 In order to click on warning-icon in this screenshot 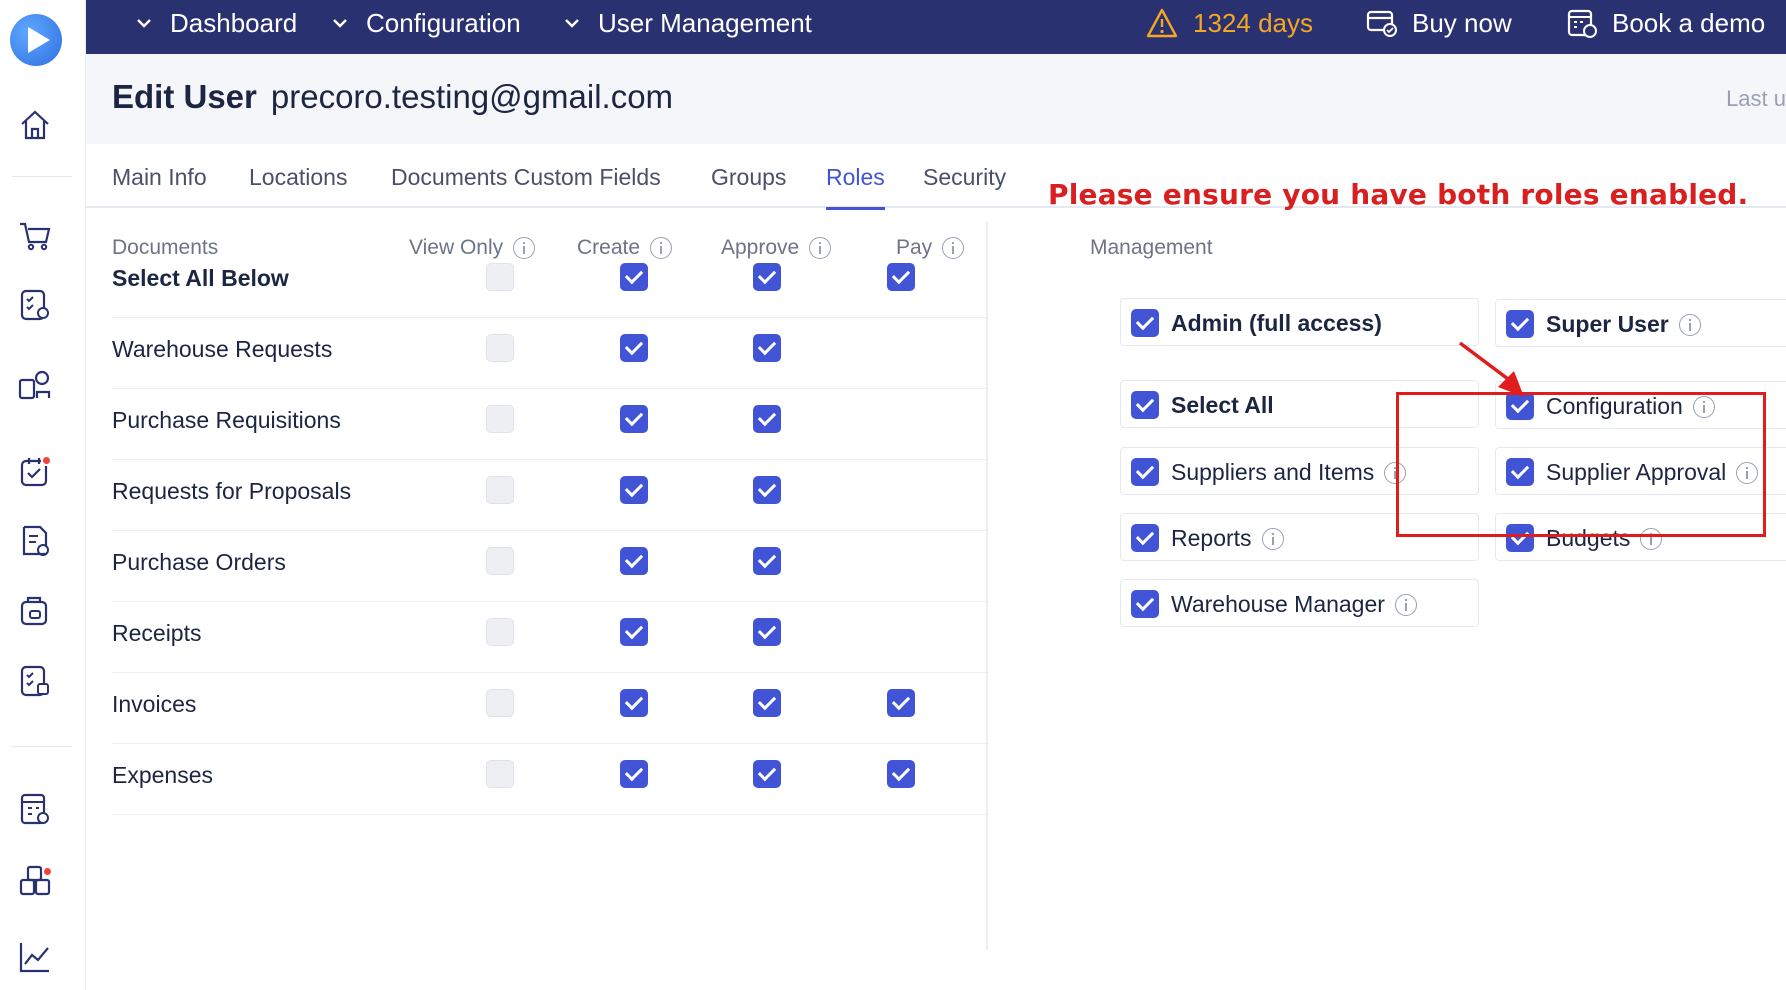, I will do `click(1162, 23)`.